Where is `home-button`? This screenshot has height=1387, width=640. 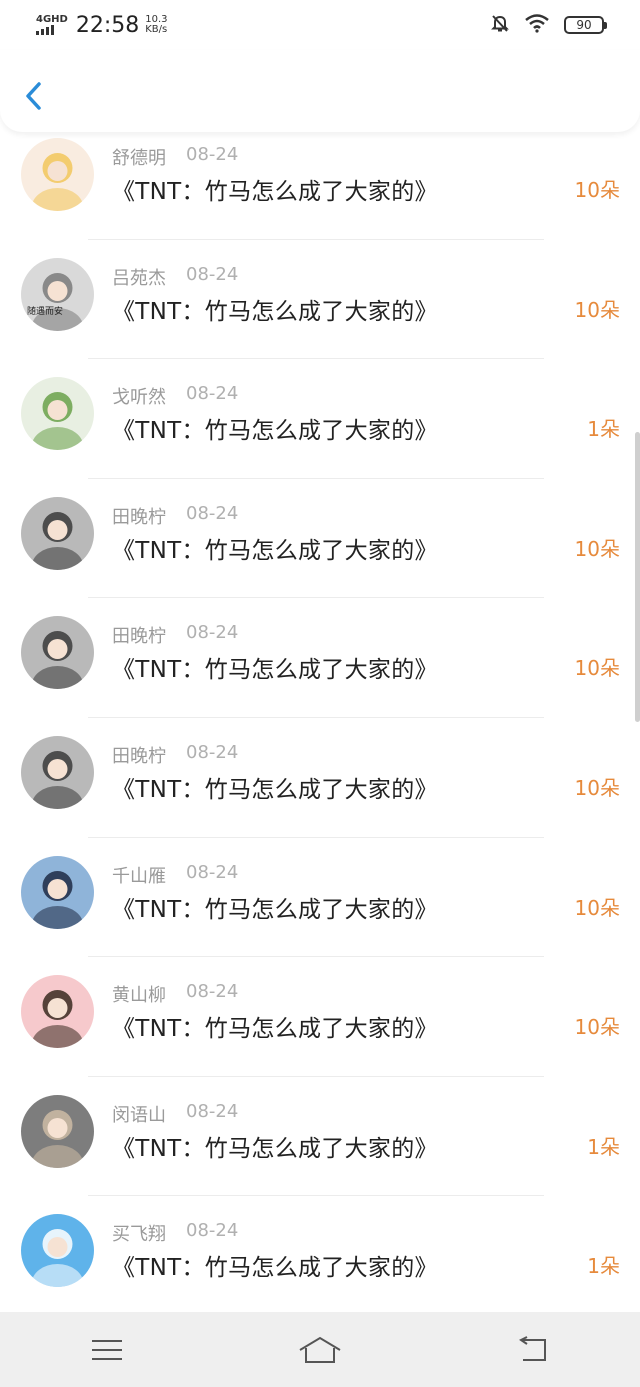
home-button is located at coordinates (320, 1350).